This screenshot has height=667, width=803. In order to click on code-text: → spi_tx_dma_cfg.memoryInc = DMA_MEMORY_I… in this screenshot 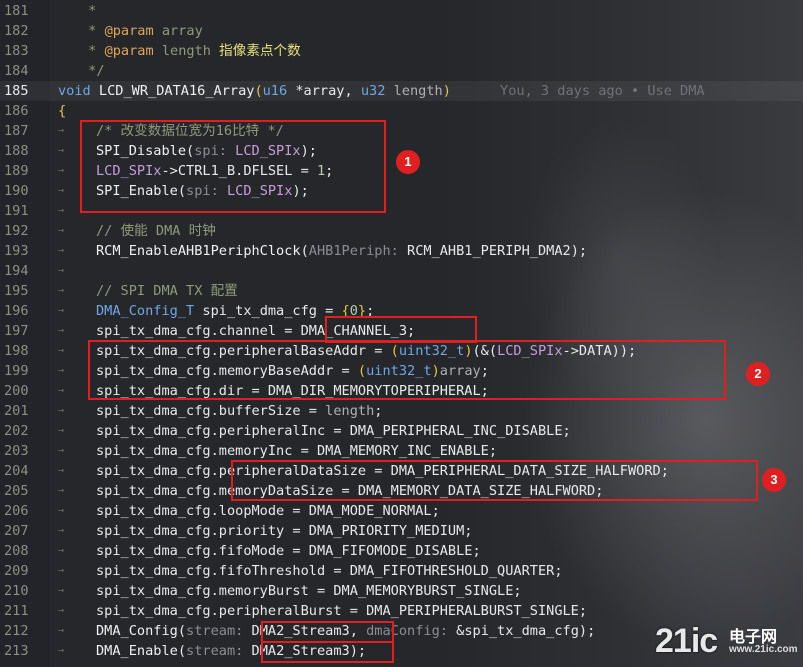, I will do `click(277, 451)`.